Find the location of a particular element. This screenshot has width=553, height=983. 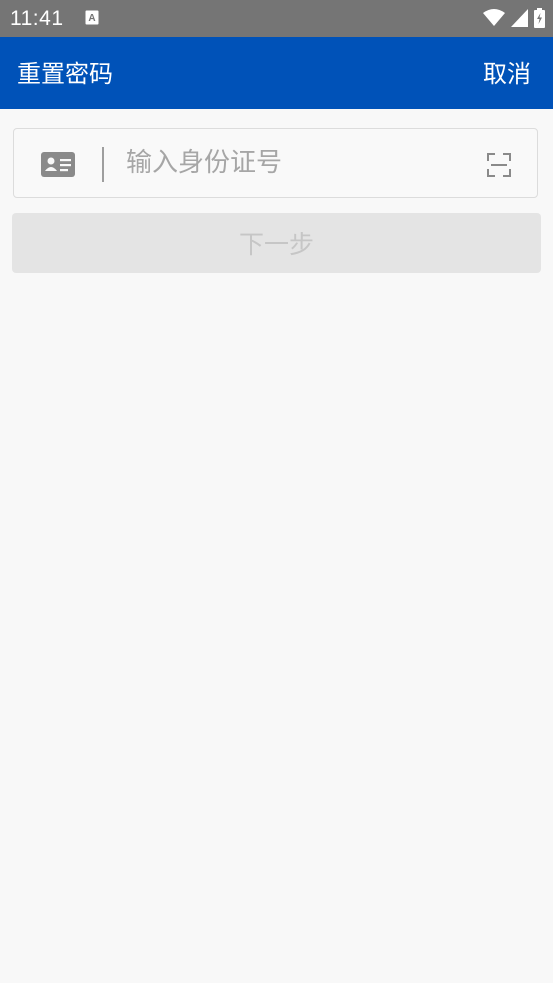

notification-a-icon: A is located at coordinates (92, 17).